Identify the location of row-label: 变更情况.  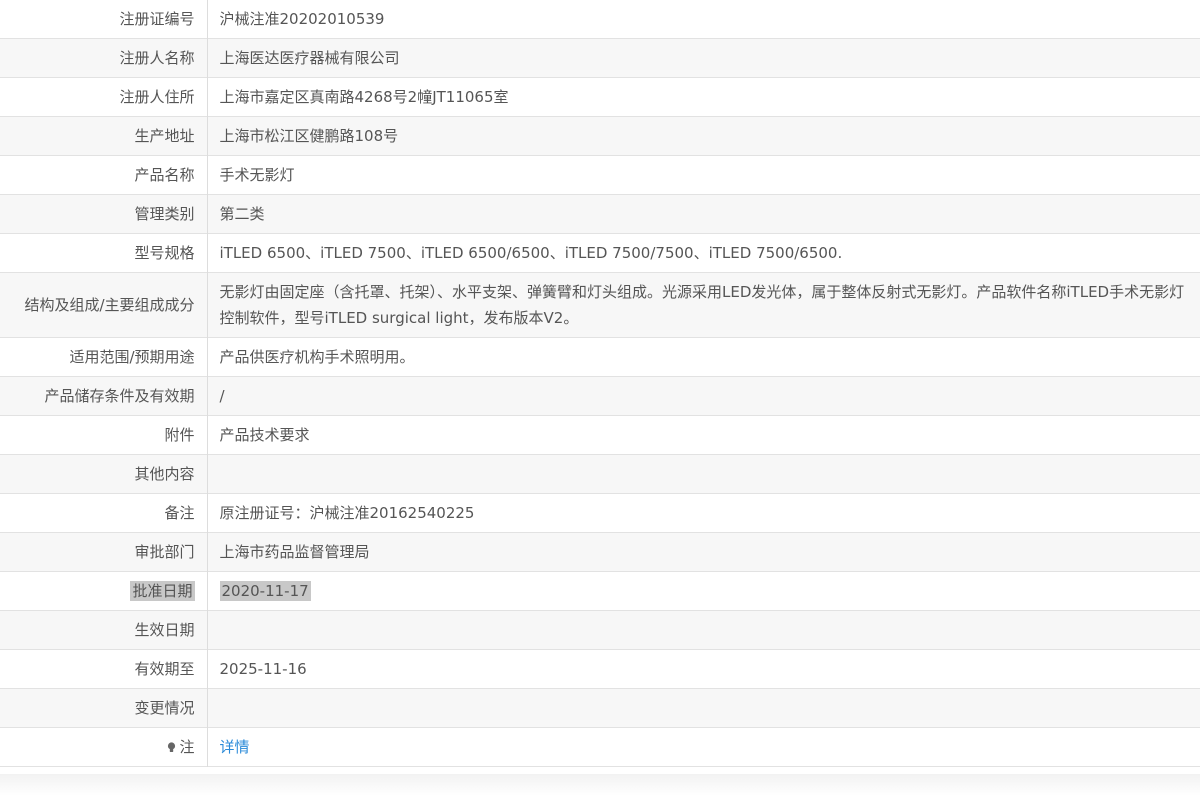
(104, 708).